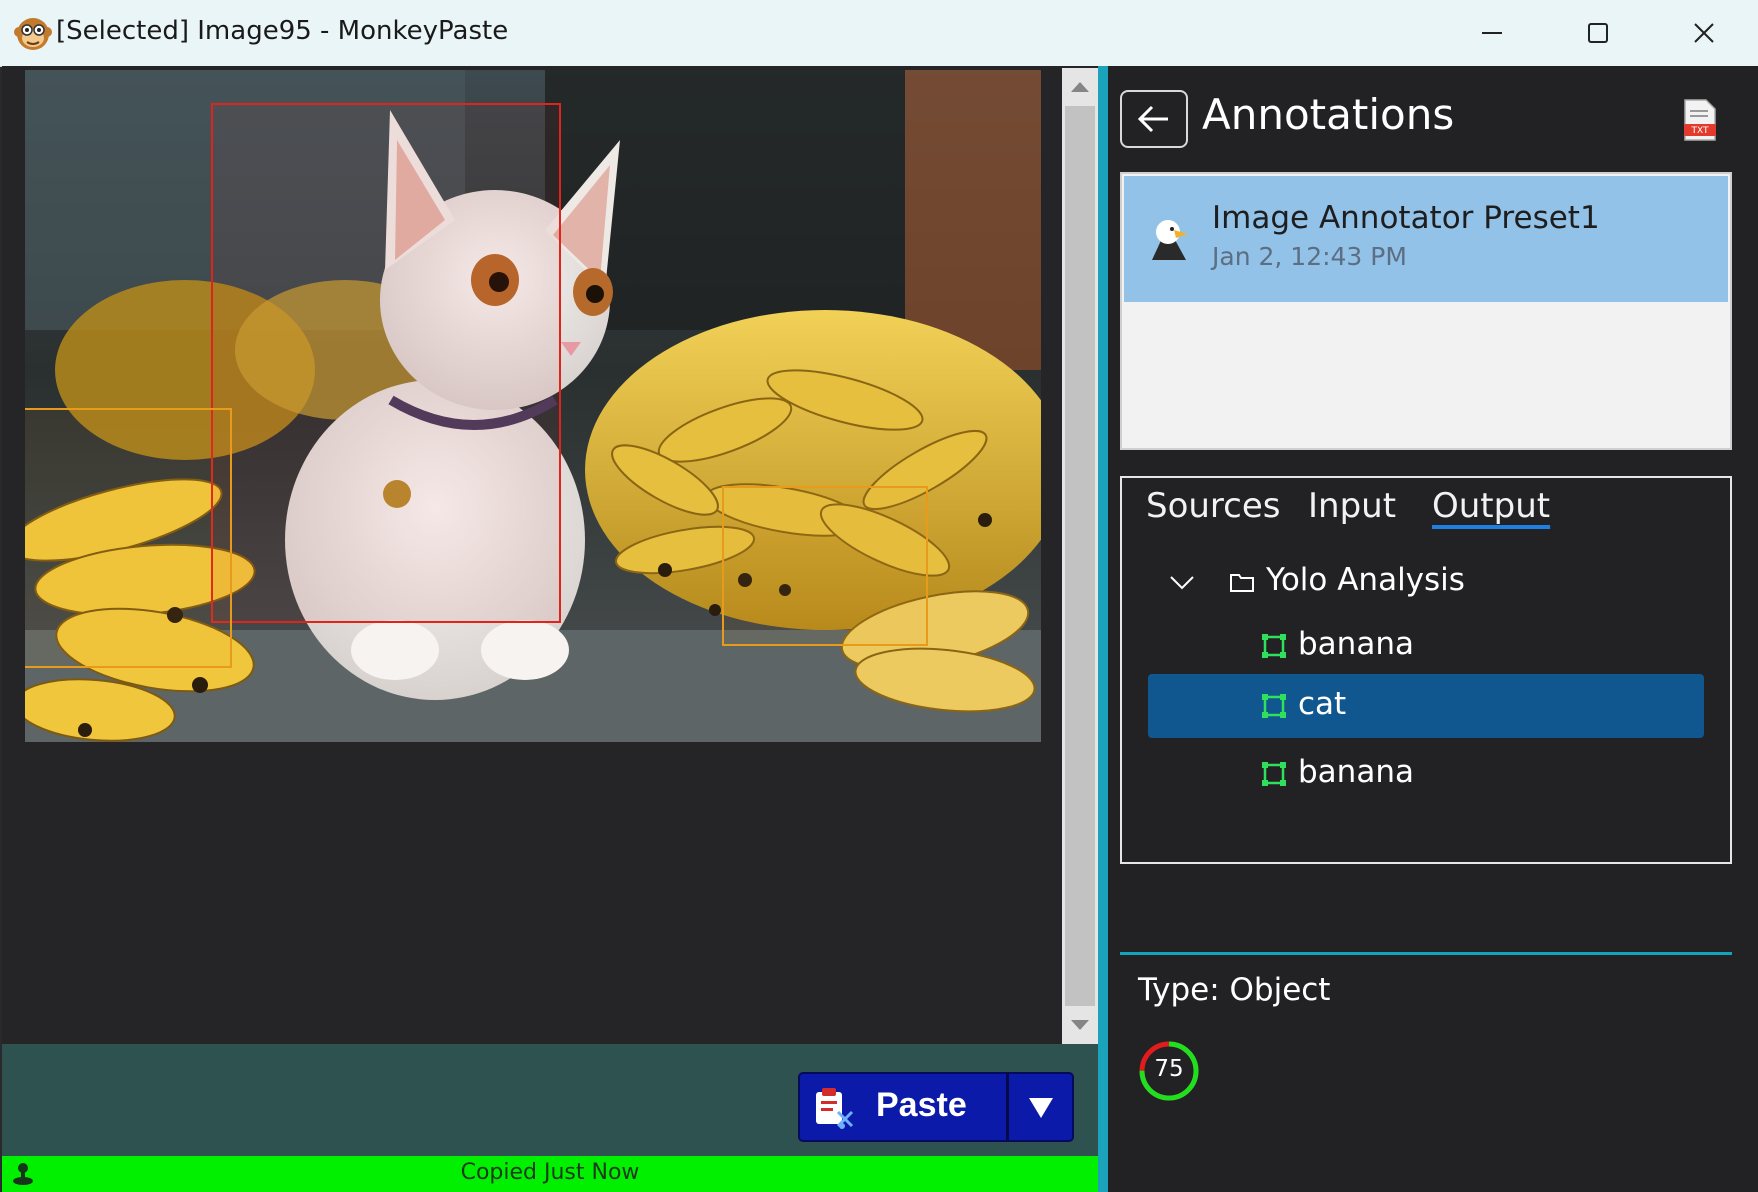 The image size is (1758, 1192). Describe the element at coordinates (835, 1108) in the screenshot. I see `paste-clipboard-icon` at that location.